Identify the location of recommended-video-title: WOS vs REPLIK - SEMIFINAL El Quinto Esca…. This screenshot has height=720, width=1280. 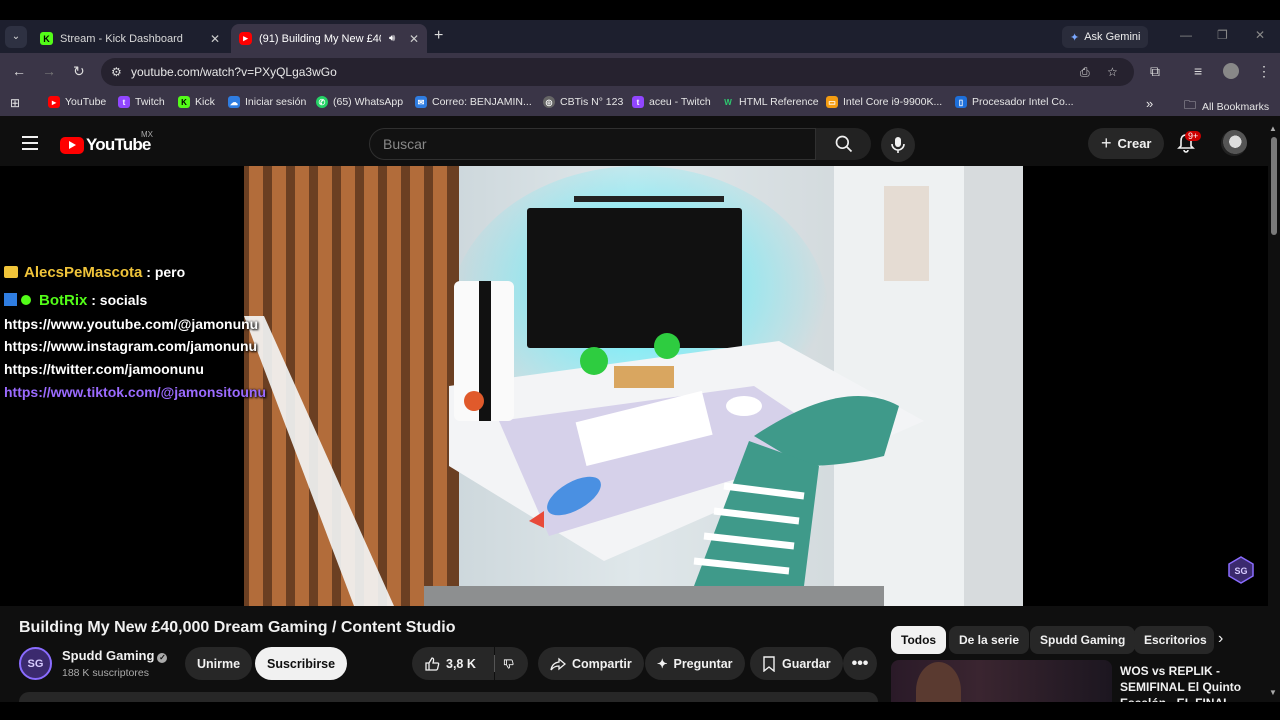
(1190, 683).